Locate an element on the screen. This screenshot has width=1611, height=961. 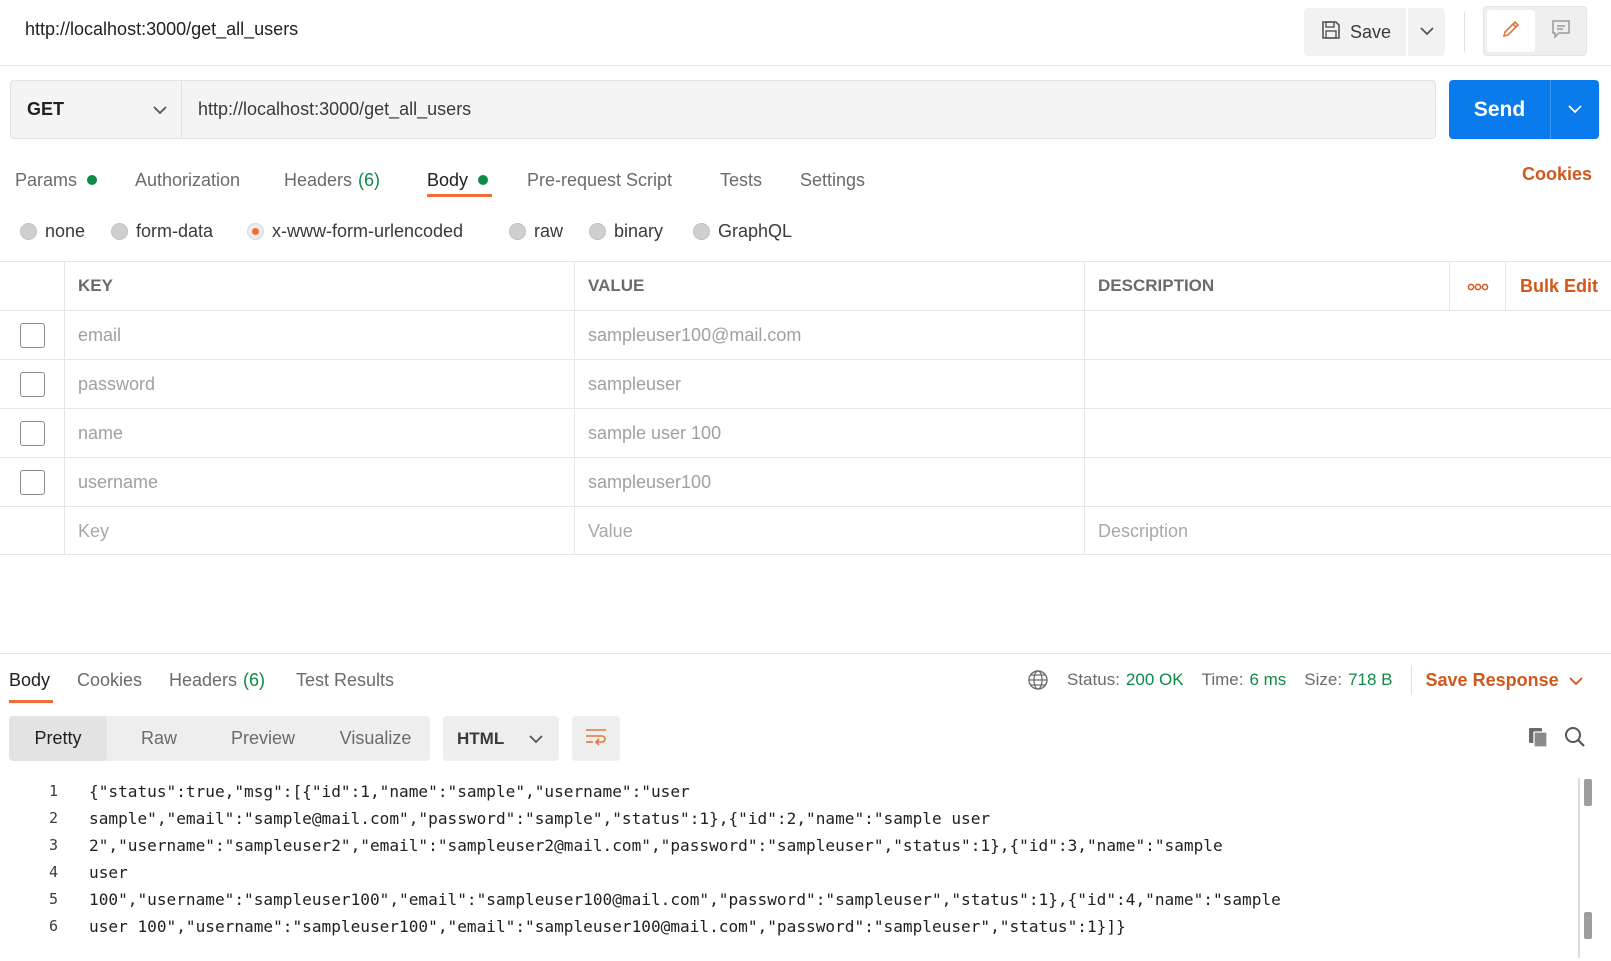
more-options-button is located at coordinates (1477, 286).